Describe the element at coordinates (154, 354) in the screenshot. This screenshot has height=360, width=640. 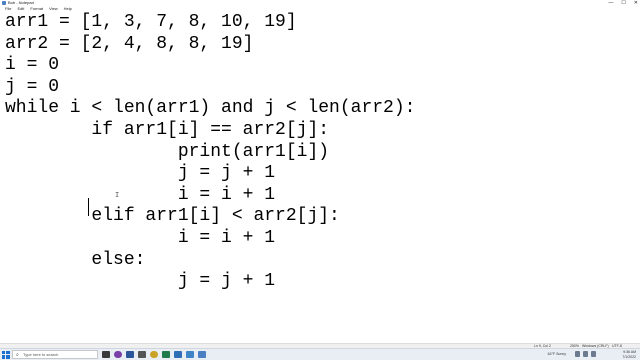
I see `chrome-icon` at that location.